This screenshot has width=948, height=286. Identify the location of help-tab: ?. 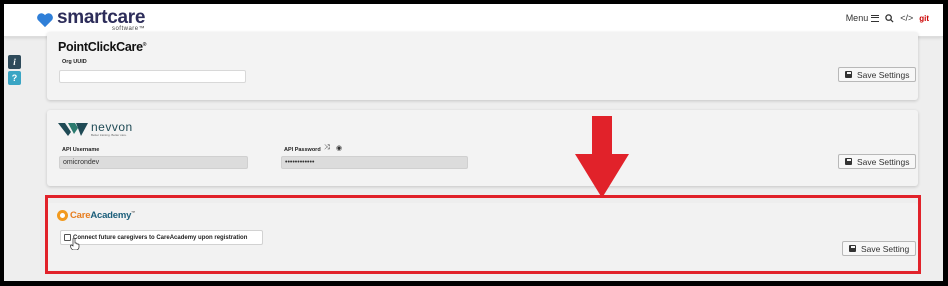
(14, 78).